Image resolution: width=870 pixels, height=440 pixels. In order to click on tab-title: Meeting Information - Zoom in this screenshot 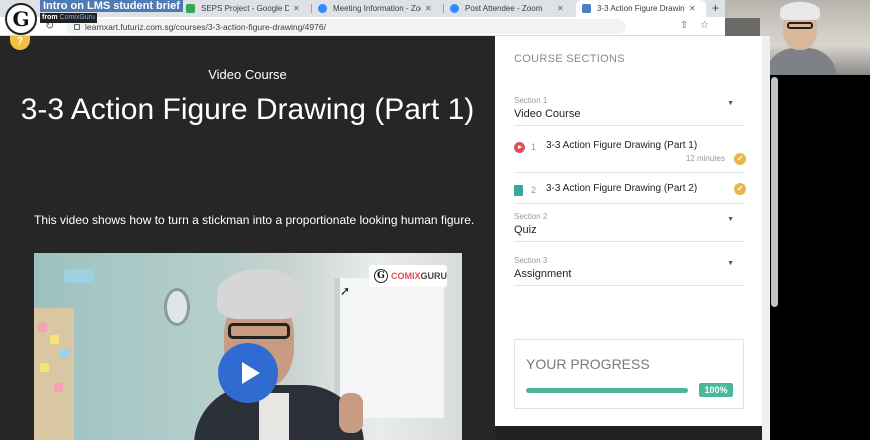, I will do `click(377, 8)`.